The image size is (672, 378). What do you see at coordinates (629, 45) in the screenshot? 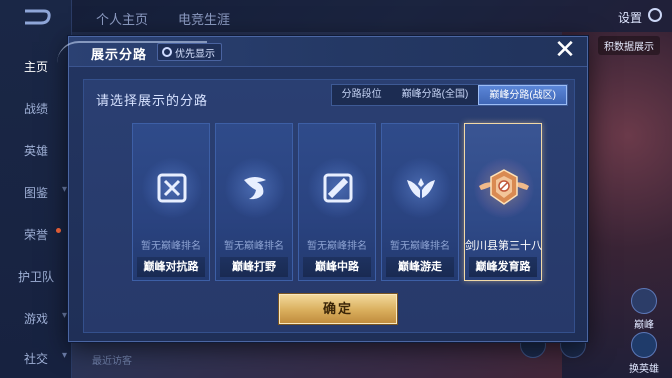
I see `data-display-chip: 积数据展示` at bounding box center [629, 45].